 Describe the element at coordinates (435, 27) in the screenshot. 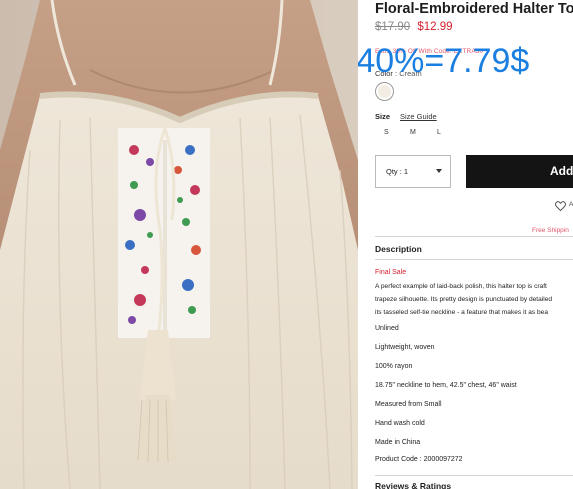

I see `sale-price: $12.99` at that location.